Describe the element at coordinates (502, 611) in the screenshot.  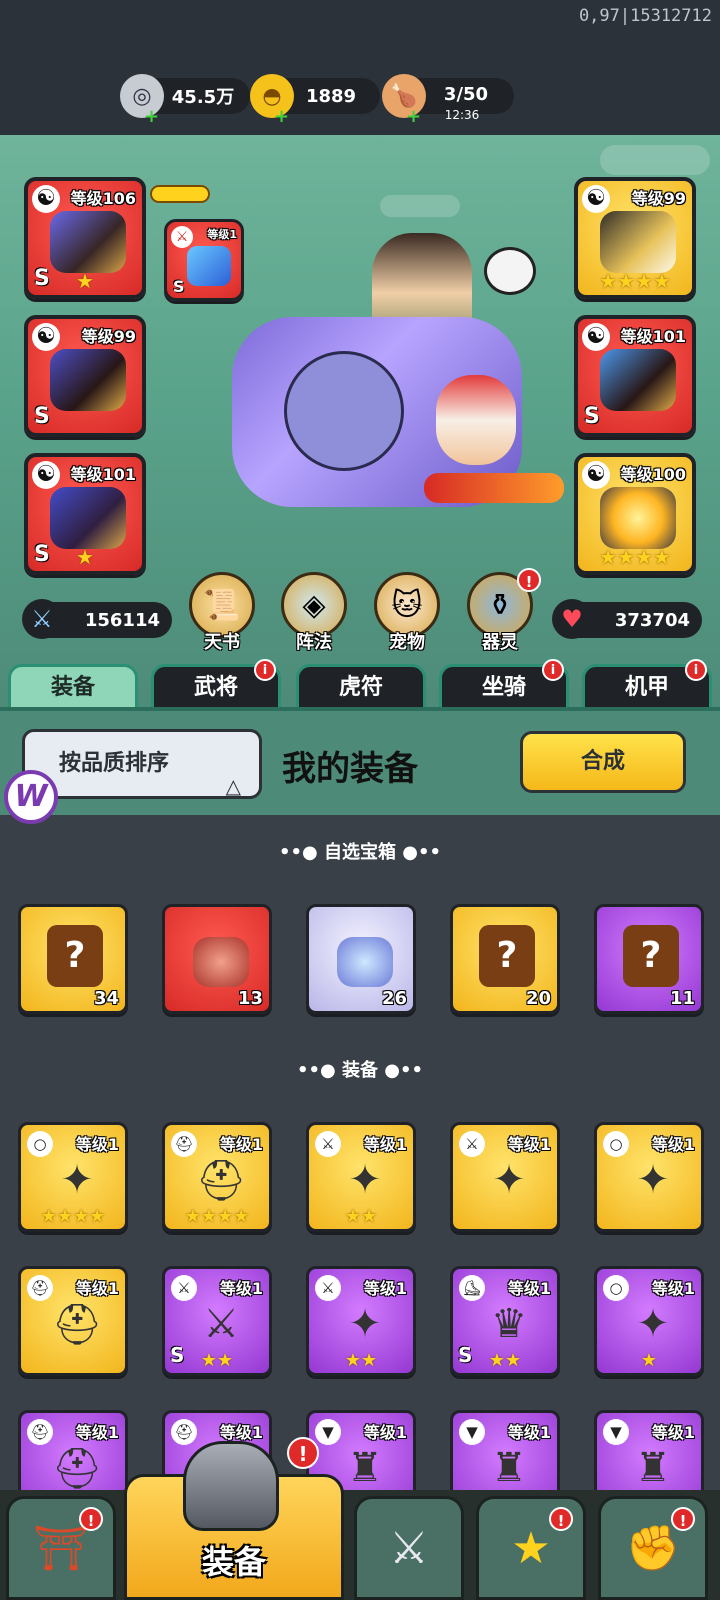
I see `feature-qiling: ⚱ 器灵 !` at that location.